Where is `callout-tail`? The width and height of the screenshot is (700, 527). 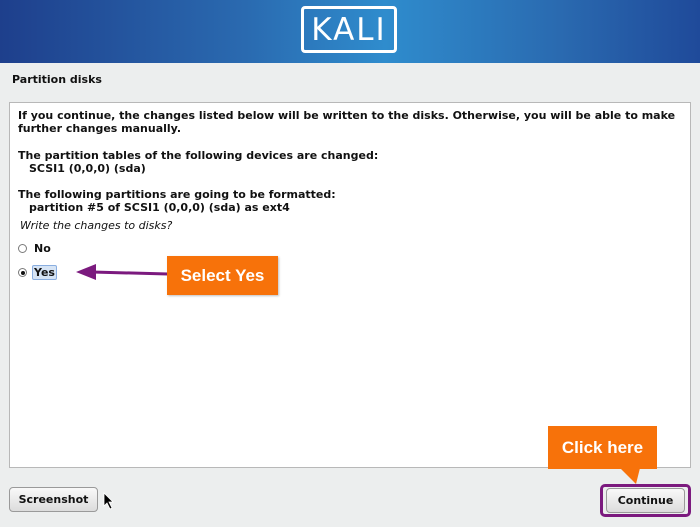 callout-tail is located at coordinates (630, 476).